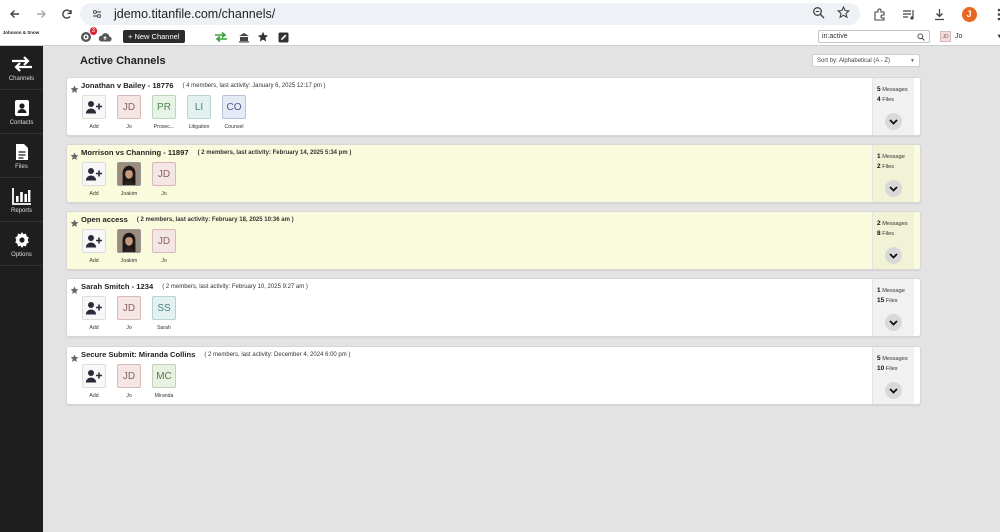  What do you see at coordinates (244, 37) in the screenshot?
I see `archive-button` at bounding box center [244, 37].